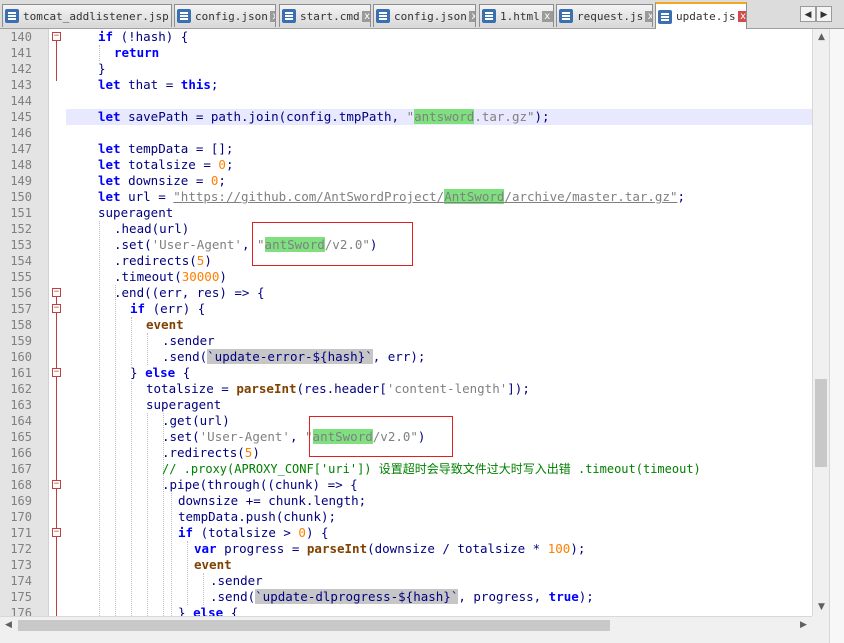 The image size is (844, 643). Describe the element at coordinates (21, 53) in the screenshot. I see `line-number: 141` at that location.